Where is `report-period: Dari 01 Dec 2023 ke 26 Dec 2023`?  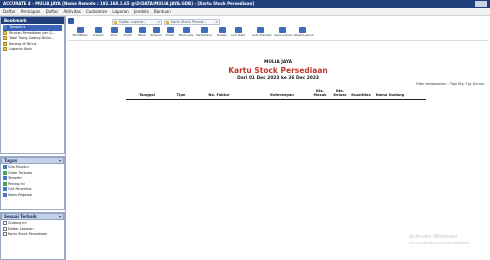
report-period: Dari 01 Dec 2023 ke 26 Dec 2023 is located at coordinates (278, 78).